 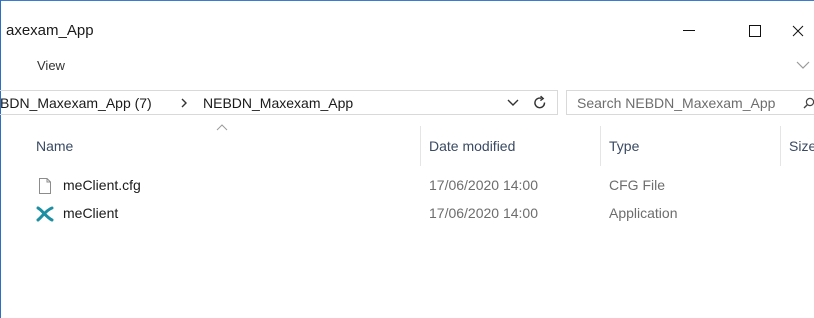 I want to click on breadcrumb-chevron-icon, so click(x=184, y=103).